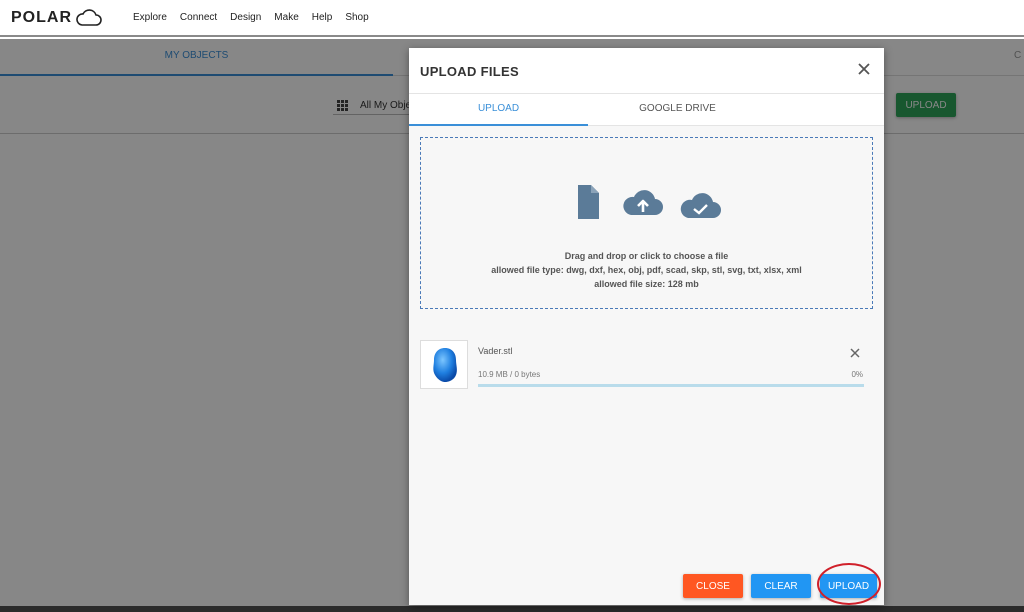 The image size is (1024, 612). What do you see at coordinates (855, 353) in the screenshot?
I see `remove-file-icon` at bounding box center [855, 353].